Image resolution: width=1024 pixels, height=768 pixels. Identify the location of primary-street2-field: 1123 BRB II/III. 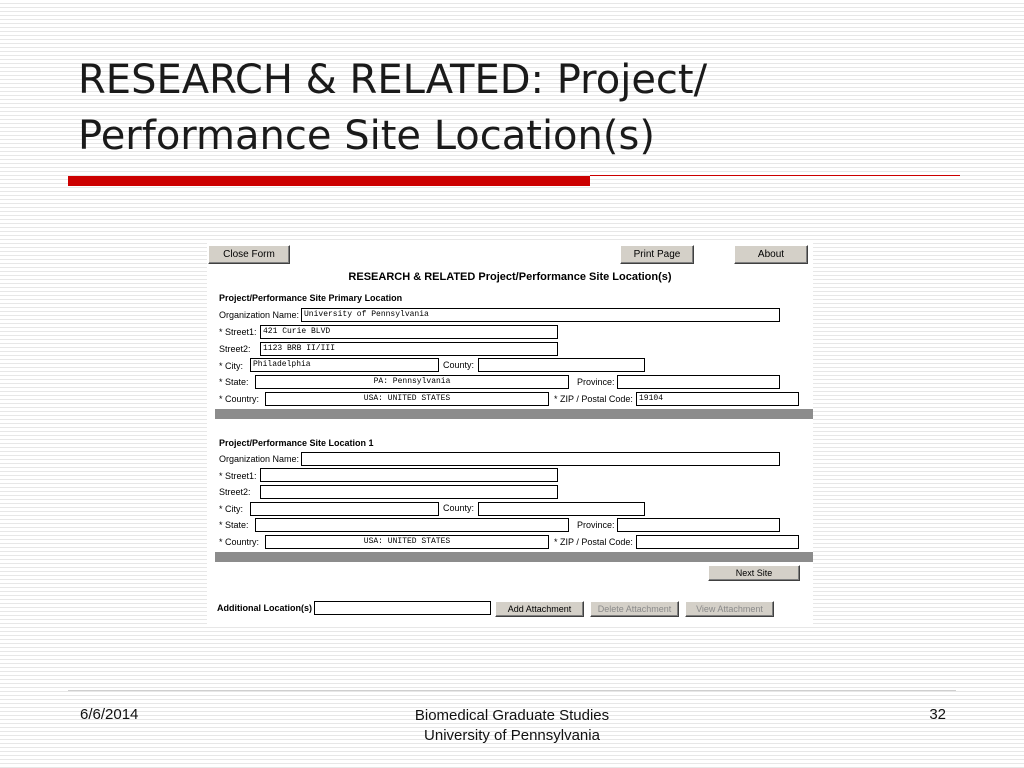
(409, 349).